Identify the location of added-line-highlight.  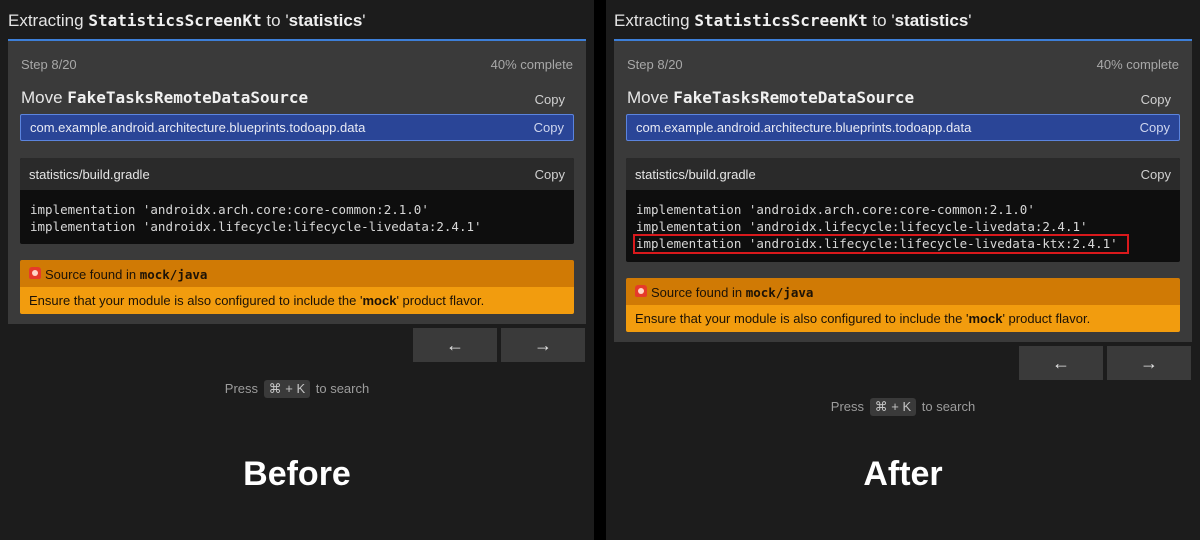
(881, 244).